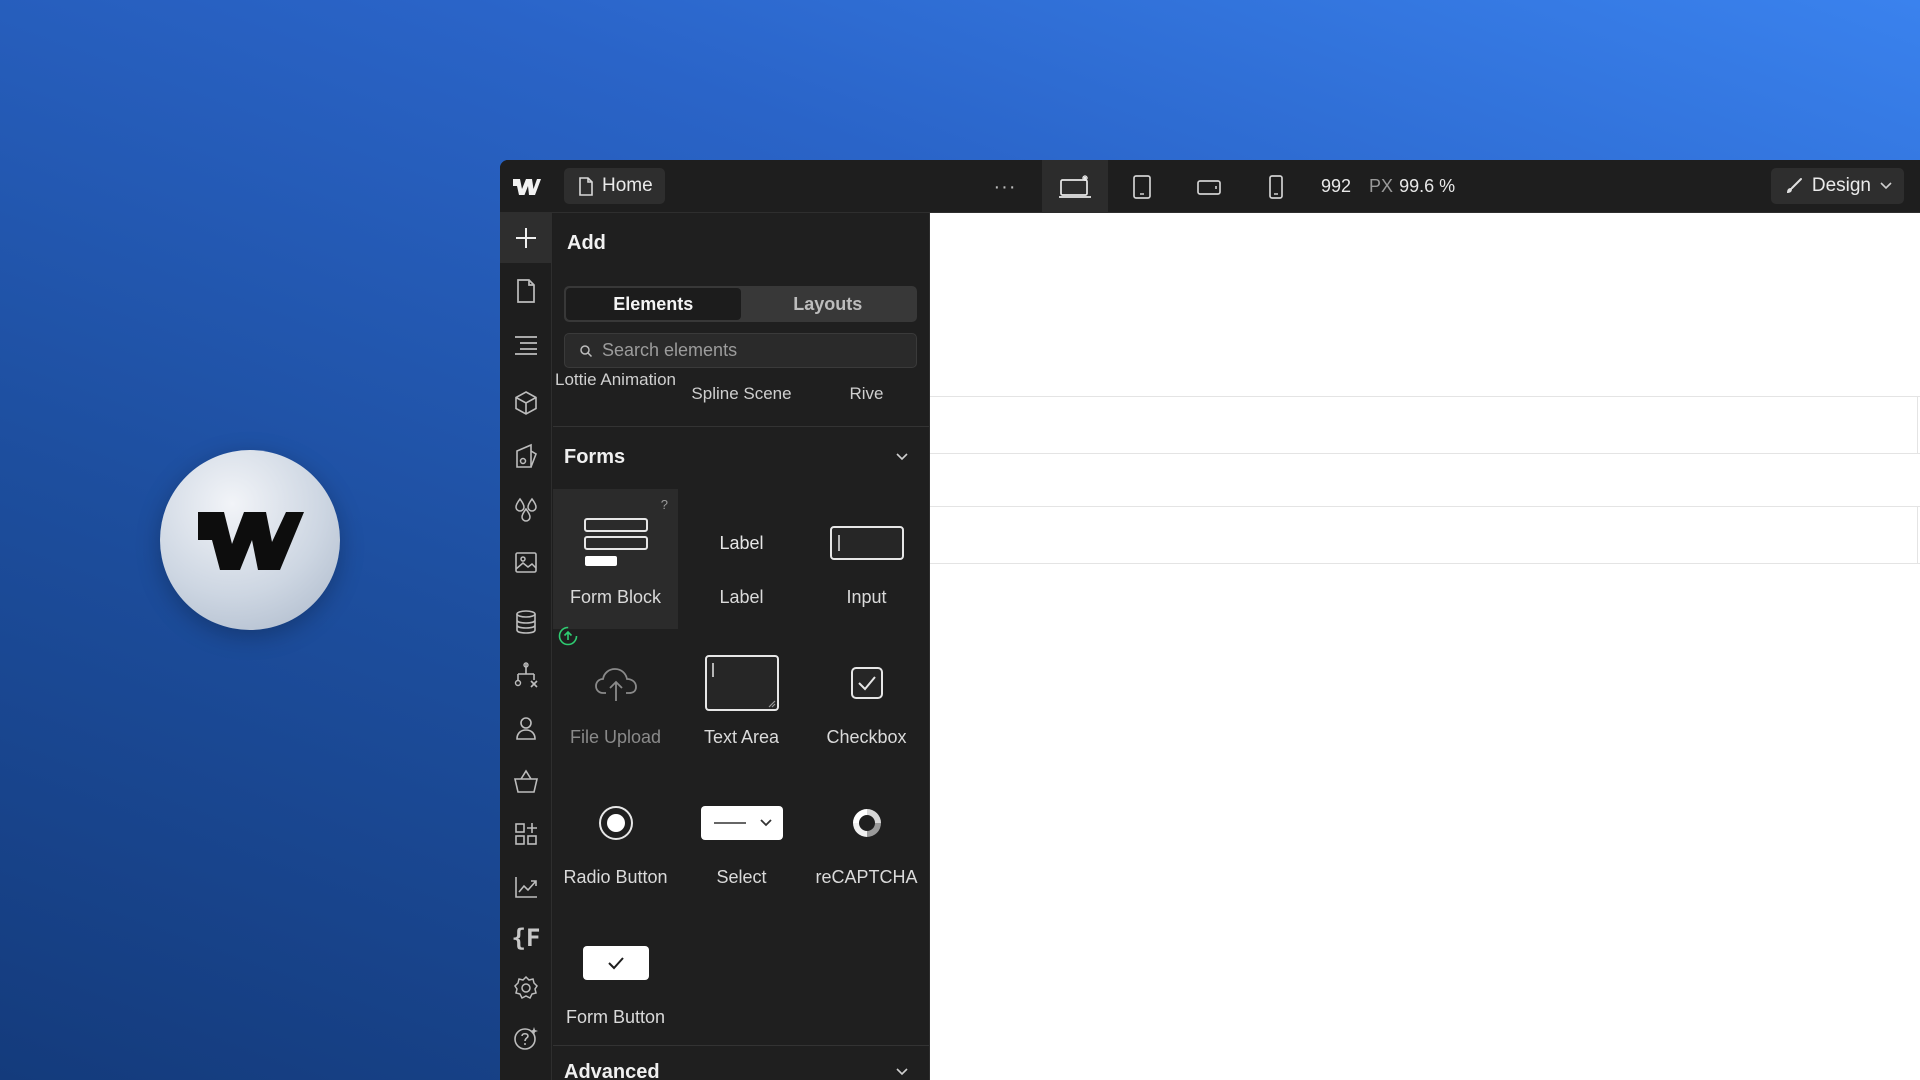  What do you see at coordinates (612, 1070) in the screenshot?
I see `advanced-section-title: Advanced` at bounding box center [612, 1070].